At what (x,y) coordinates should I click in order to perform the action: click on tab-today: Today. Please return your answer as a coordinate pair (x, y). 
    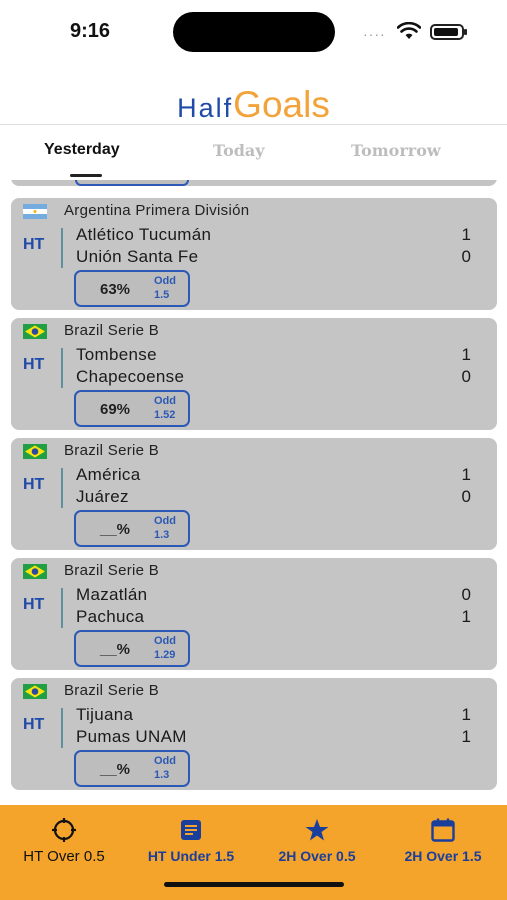
    Looking at the image, I should click on (239, 150).